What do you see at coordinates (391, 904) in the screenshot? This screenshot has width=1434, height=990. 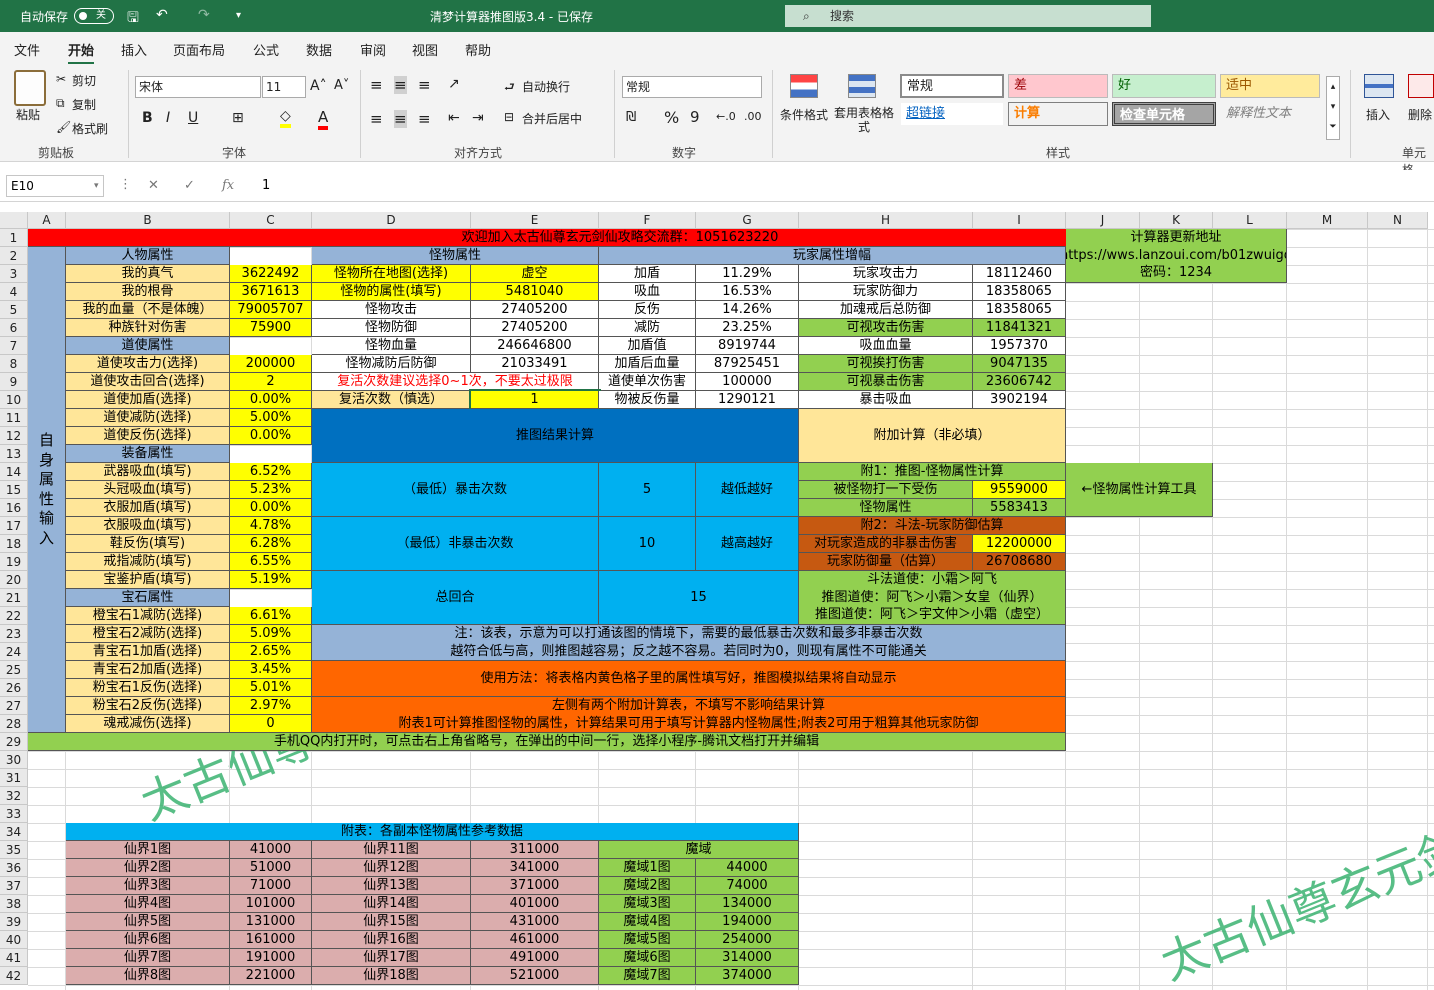 I see `cell-D38: 仙界14图` at bounding box center [391, 904].